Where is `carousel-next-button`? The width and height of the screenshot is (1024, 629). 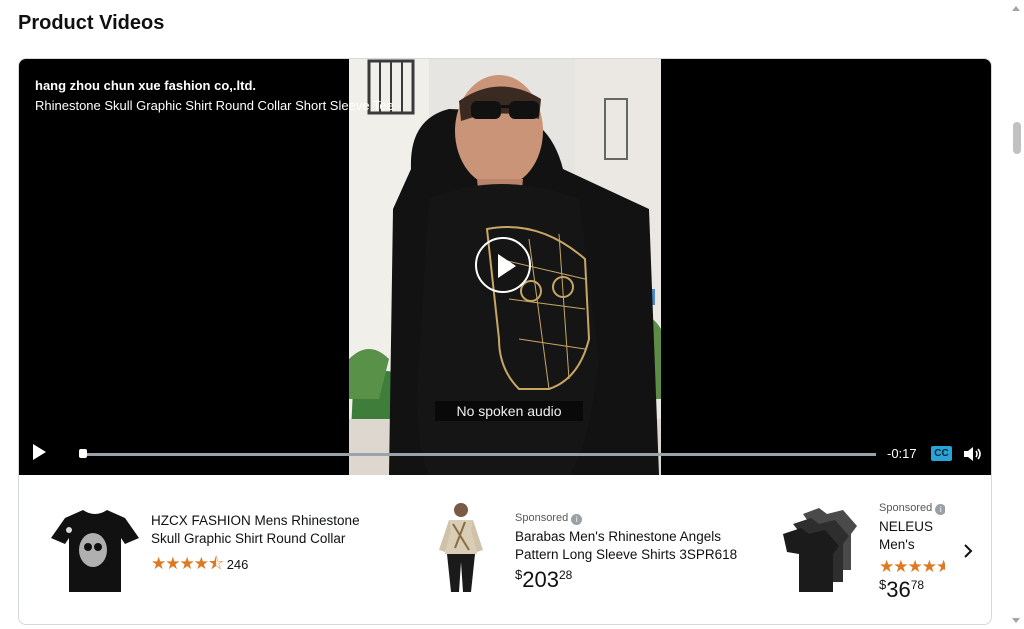 carousel-next-button is located at coordinates (968, 551).